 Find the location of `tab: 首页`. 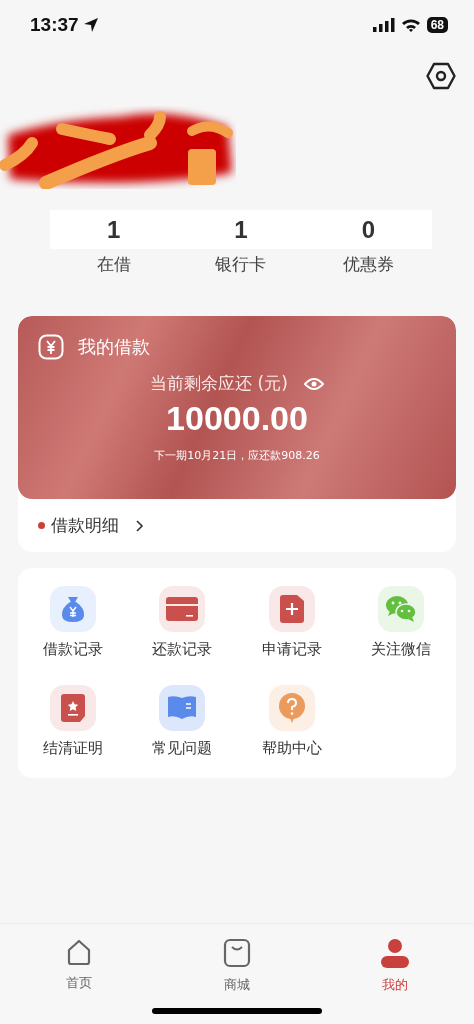

tab: 首页 is located at coordinates (79, 966).